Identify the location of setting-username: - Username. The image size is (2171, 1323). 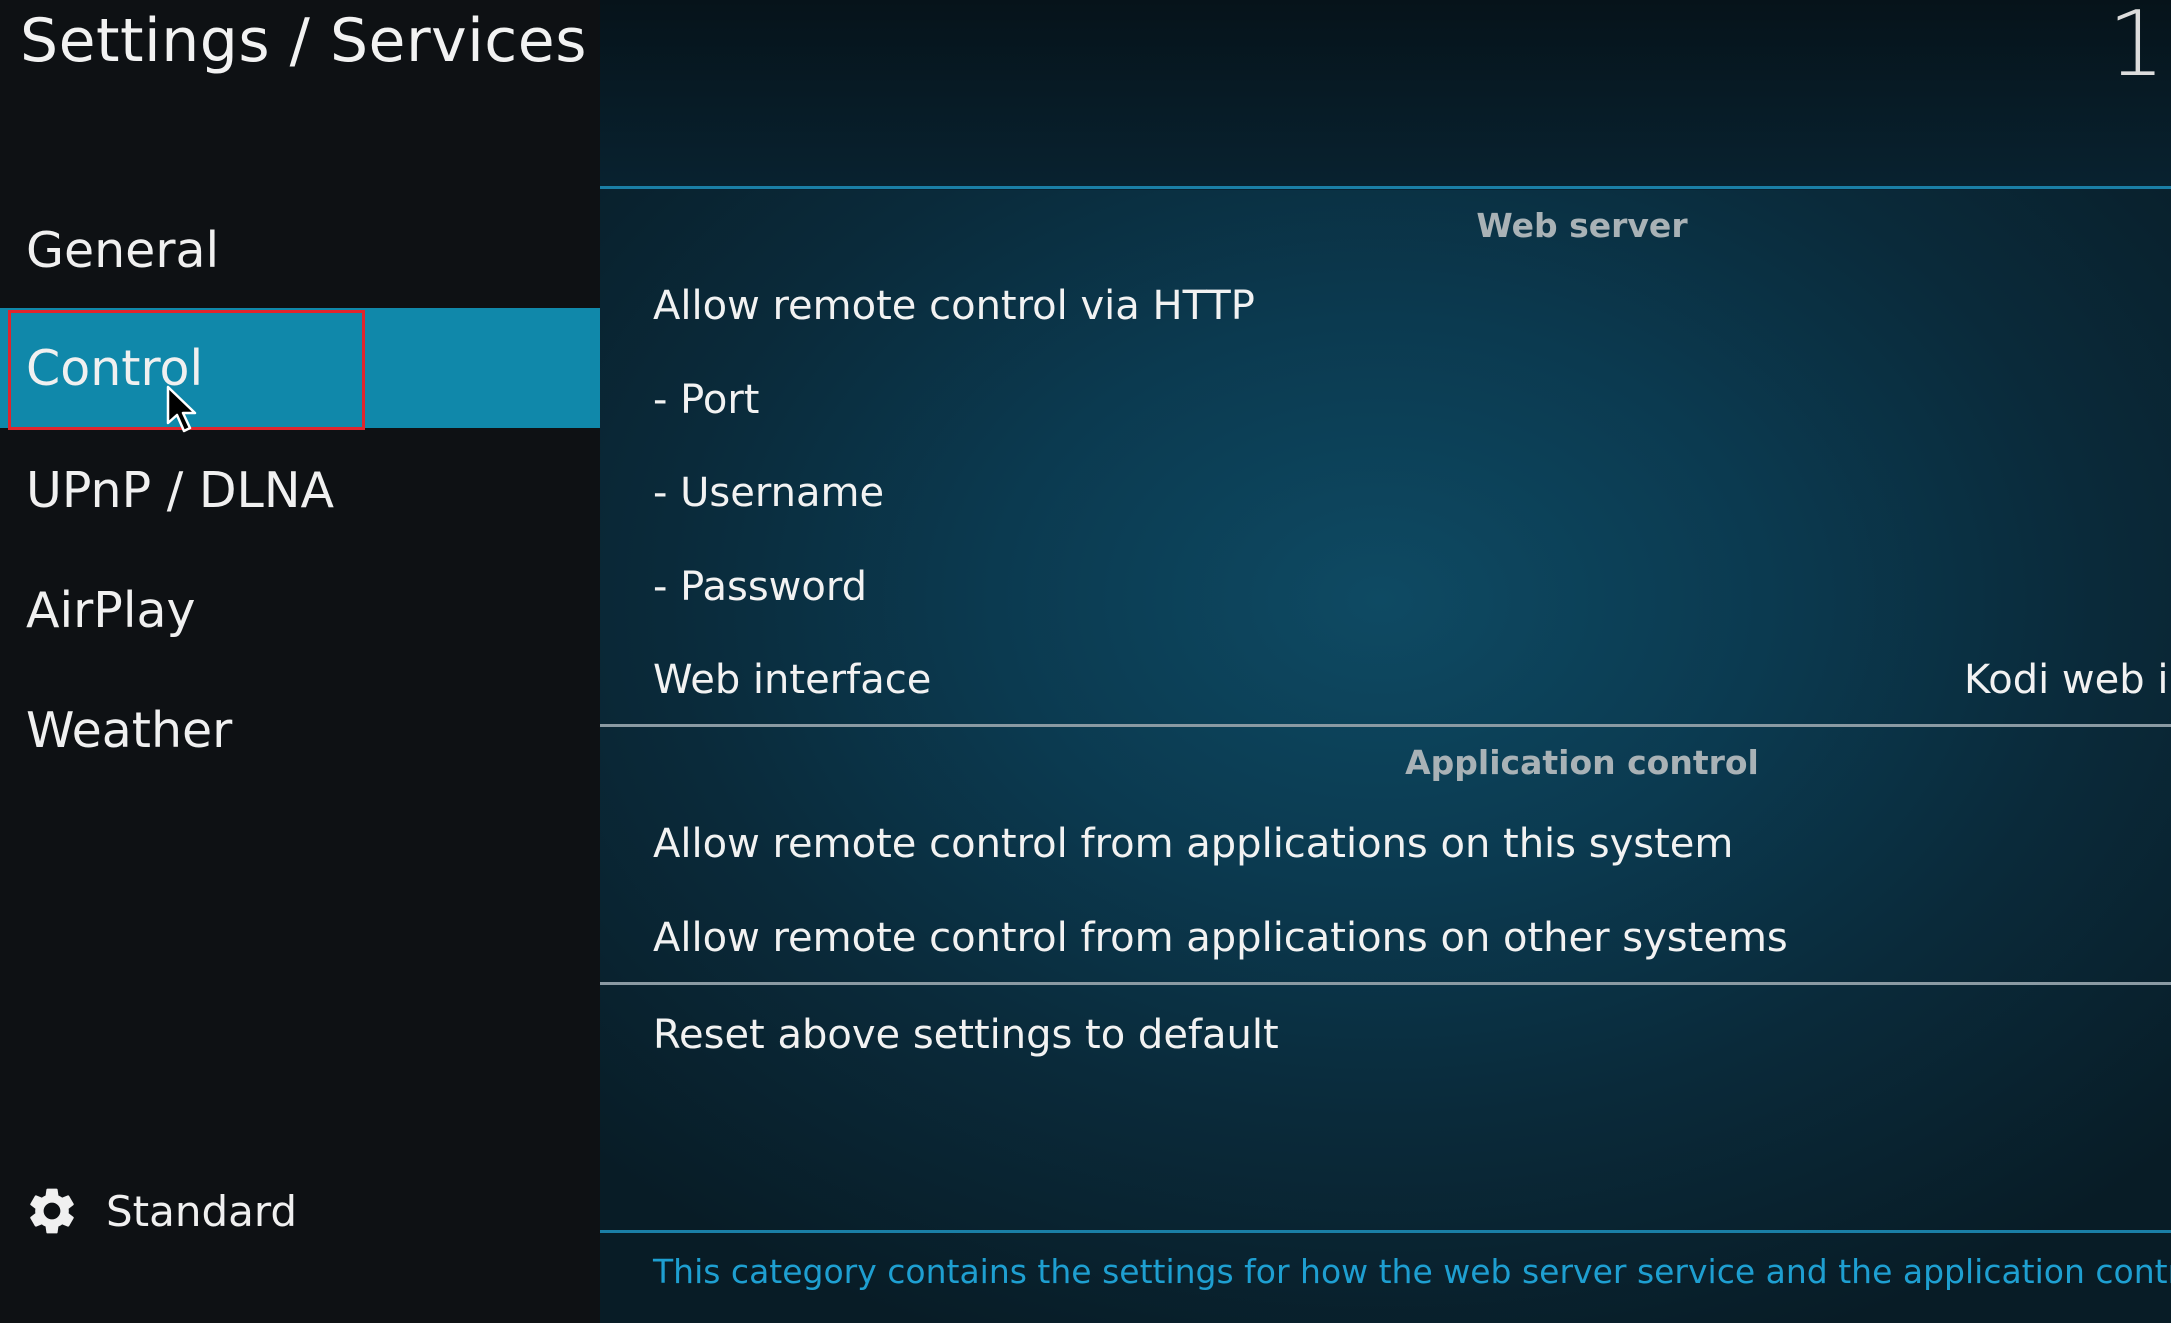
(768, 493).